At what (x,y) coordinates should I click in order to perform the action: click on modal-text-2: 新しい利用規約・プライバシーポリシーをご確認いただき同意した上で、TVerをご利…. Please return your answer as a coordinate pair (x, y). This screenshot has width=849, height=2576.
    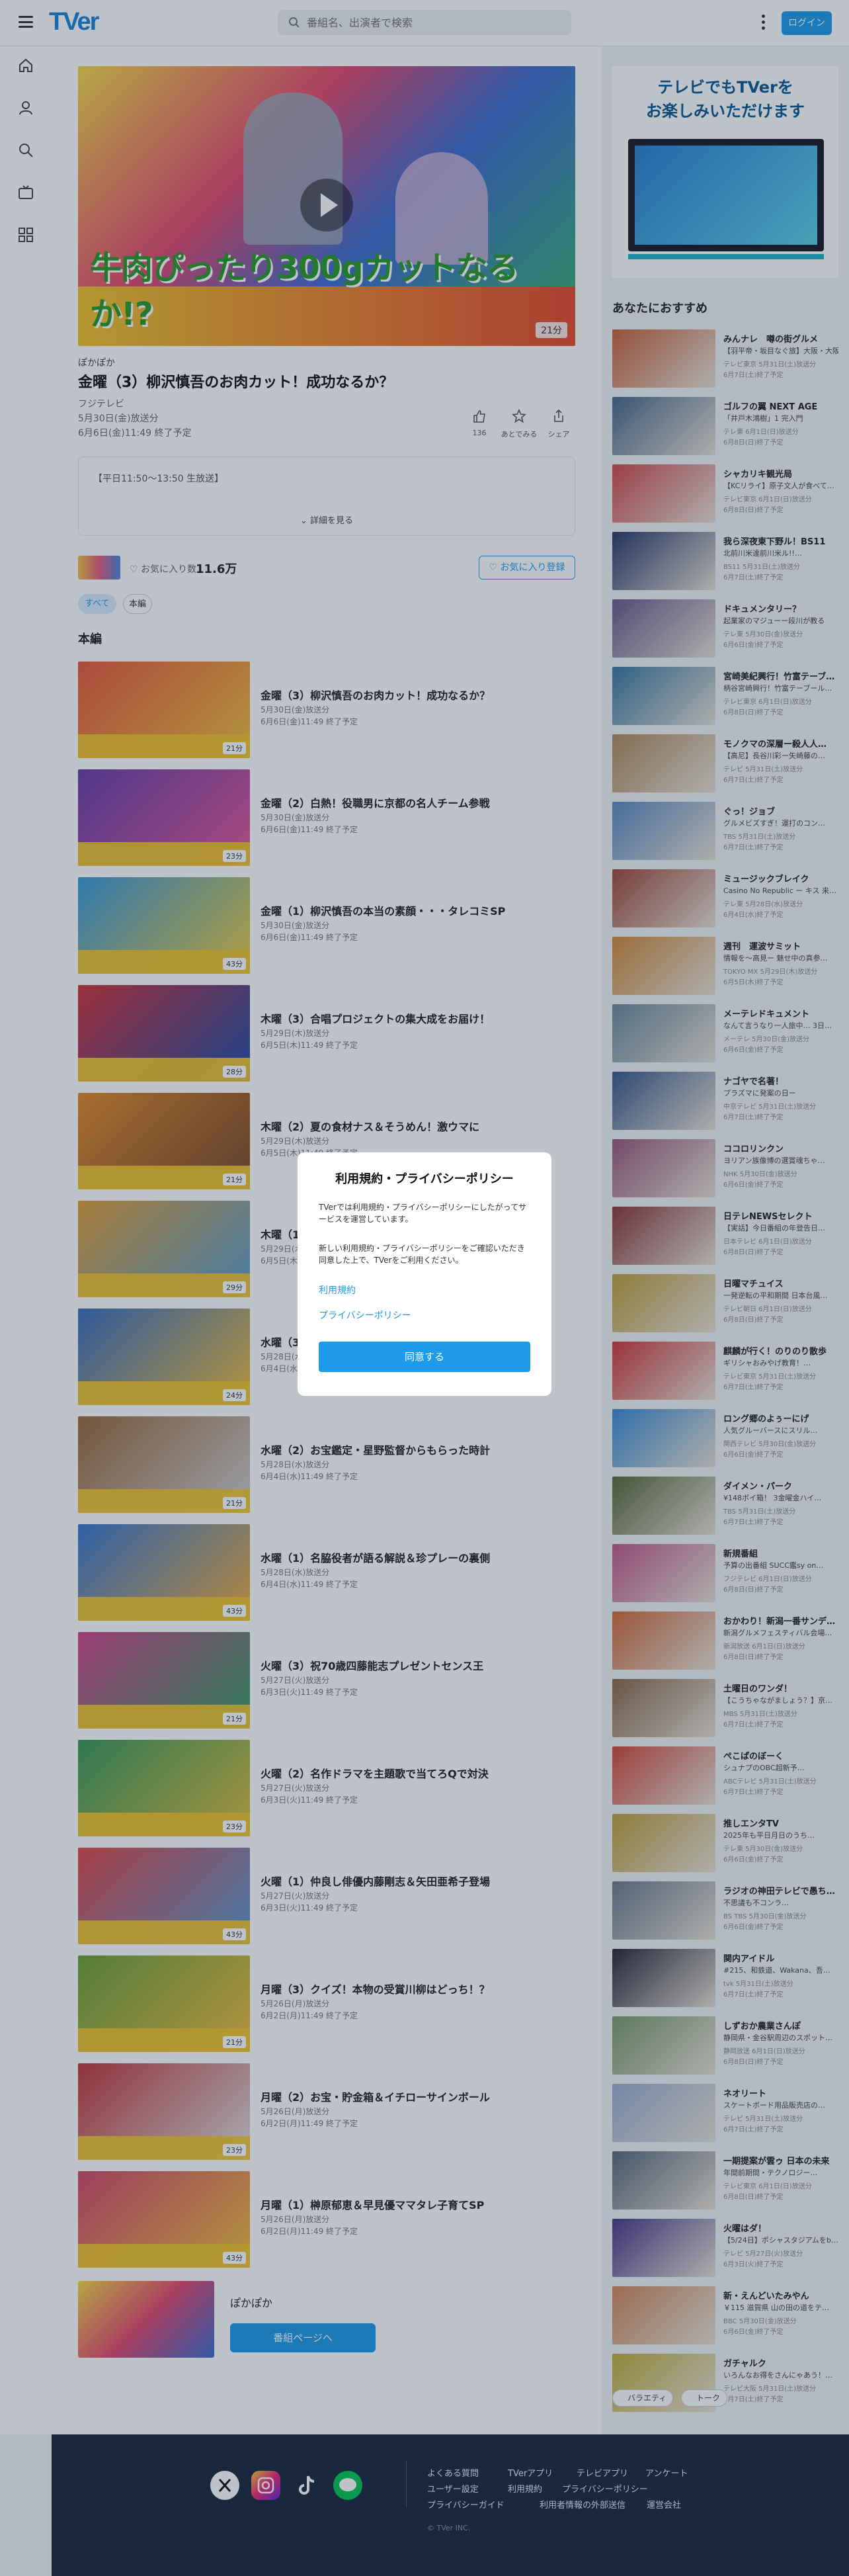
    Looking at the image, I should click on (422, 1254).